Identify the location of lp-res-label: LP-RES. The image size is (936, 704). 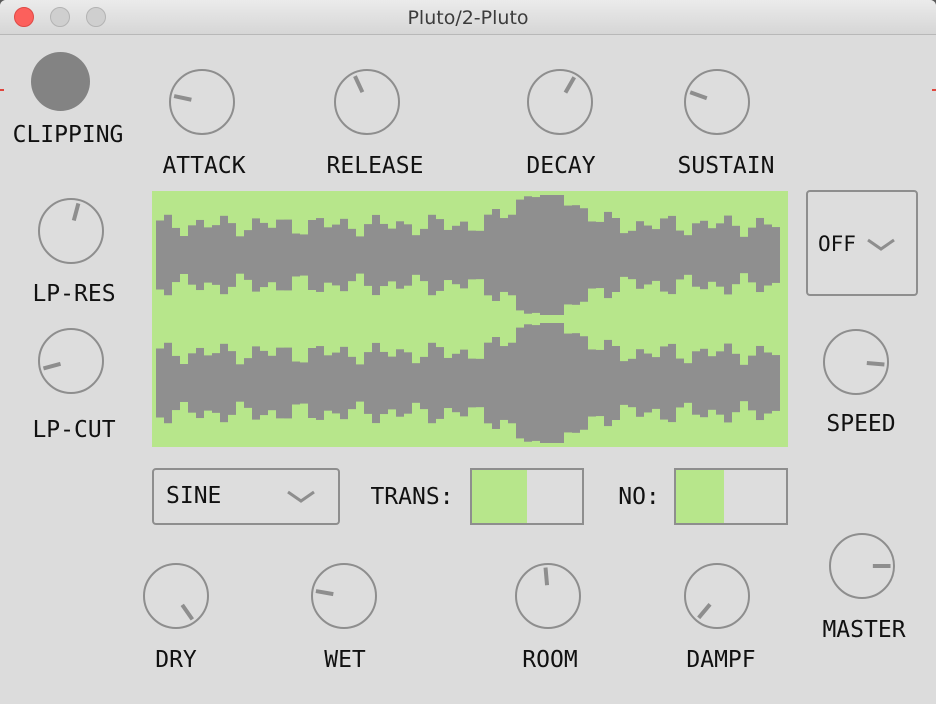
(74, 294).